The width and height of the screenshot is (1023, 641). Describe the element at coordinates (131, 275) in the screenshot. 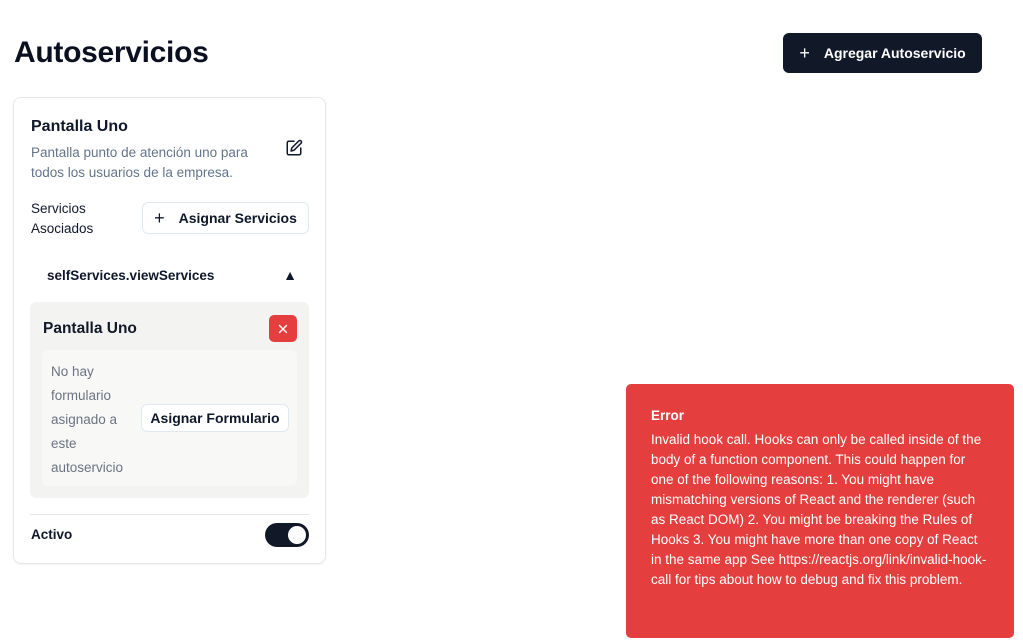

I see `view-services-label: selfServices.viewServices` at that location.